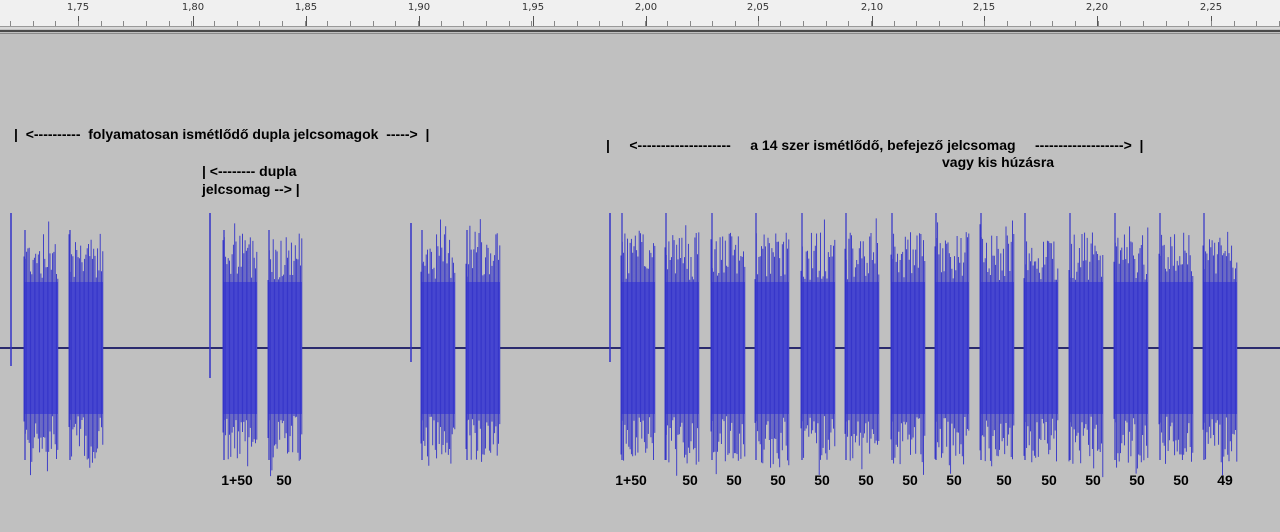 This screenshot has width=1280, height=532. Describe the element at coordinates (984, 7) in the screenshot. I see `ruler-tick-label: 2,15` at that location.